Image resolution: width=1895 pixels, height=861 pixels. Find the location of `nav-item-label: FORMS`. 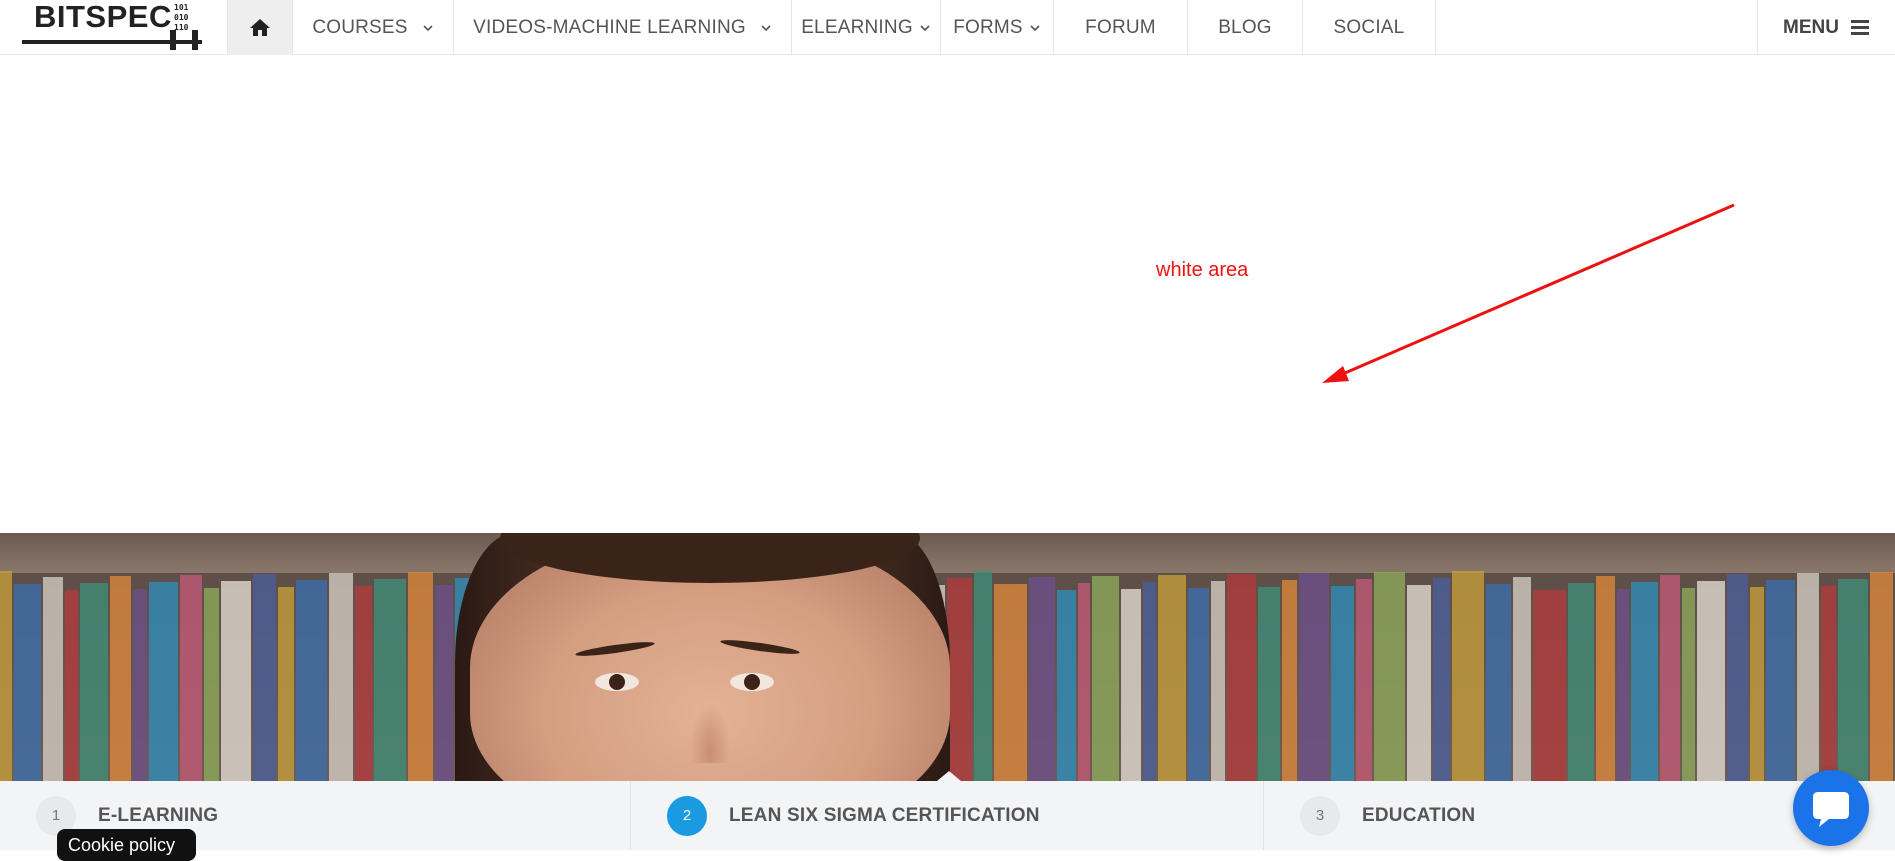

nav-item-label: FORMS is located at coordinates (988, 27).